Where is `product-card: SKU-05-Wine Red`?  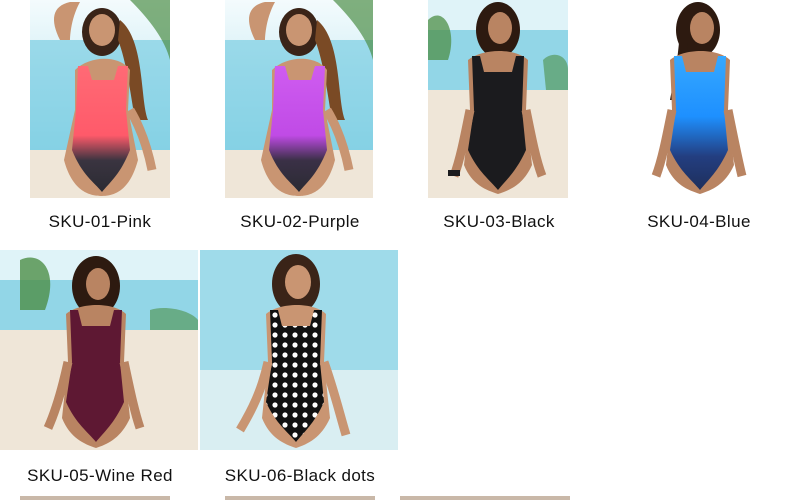
product-card: SKU-05-Wine Red is located at coordinates (100, 370).